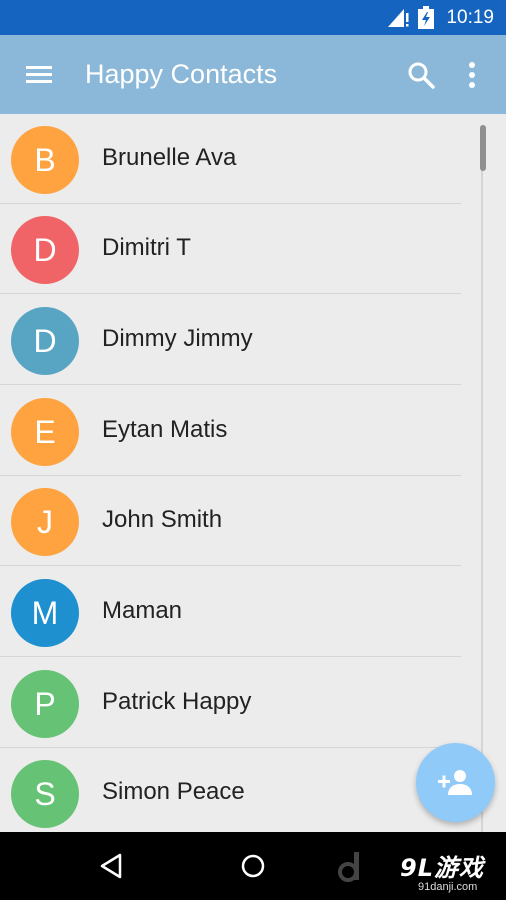 This screenshot has height=900, width=506. Describe the element at coordinates (39, 74) in the screenshot. I see `menu-icon` at that location.